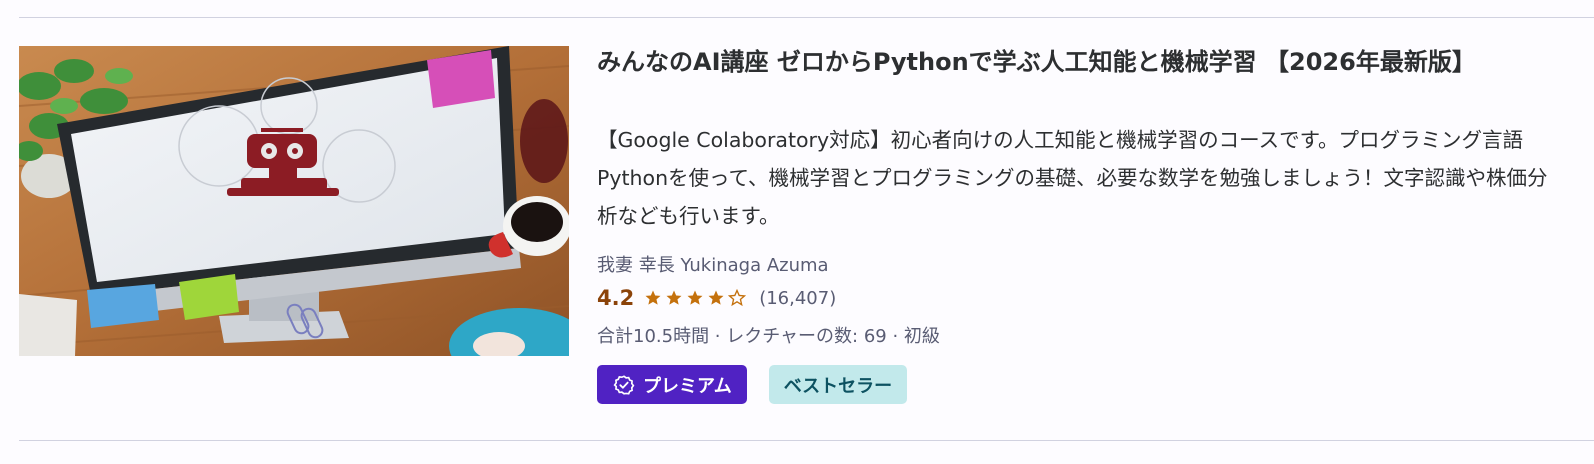  What do you see at coordinates (752, 384) in the screenshot?
I see `badge-row: プレミアム ベストセラー` at bounding box center [752, 384].